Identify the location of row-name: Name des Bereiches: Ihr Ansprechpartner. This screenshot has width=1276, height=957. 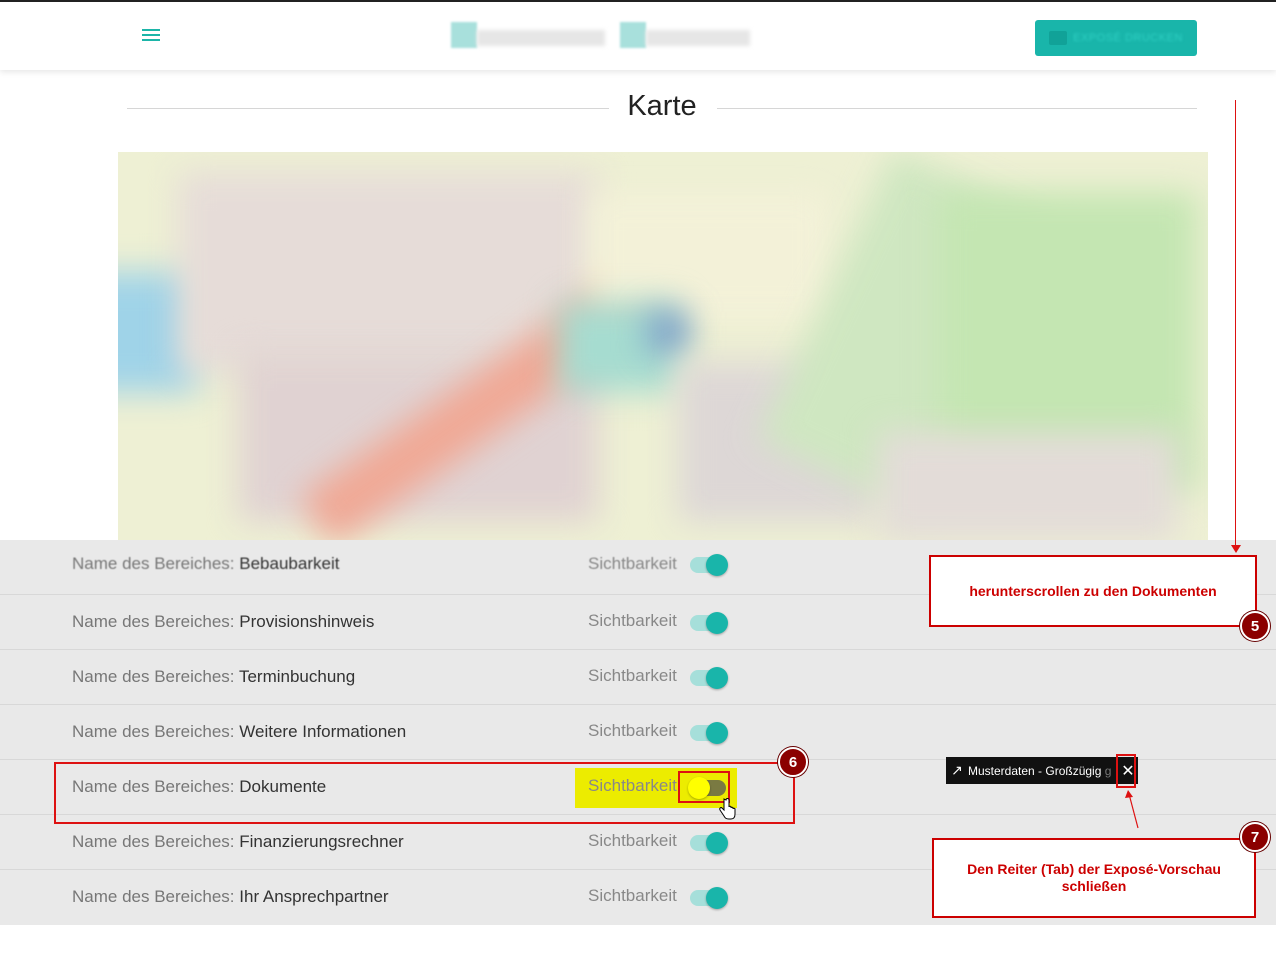
(230, 897).